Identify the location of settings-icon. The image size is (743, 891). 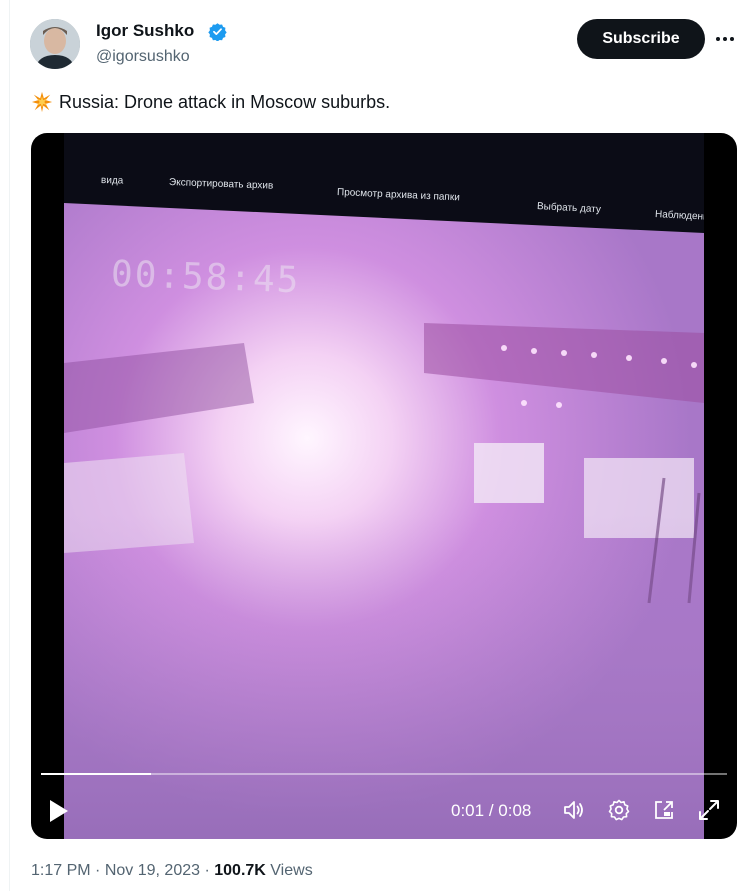
(619, 810).